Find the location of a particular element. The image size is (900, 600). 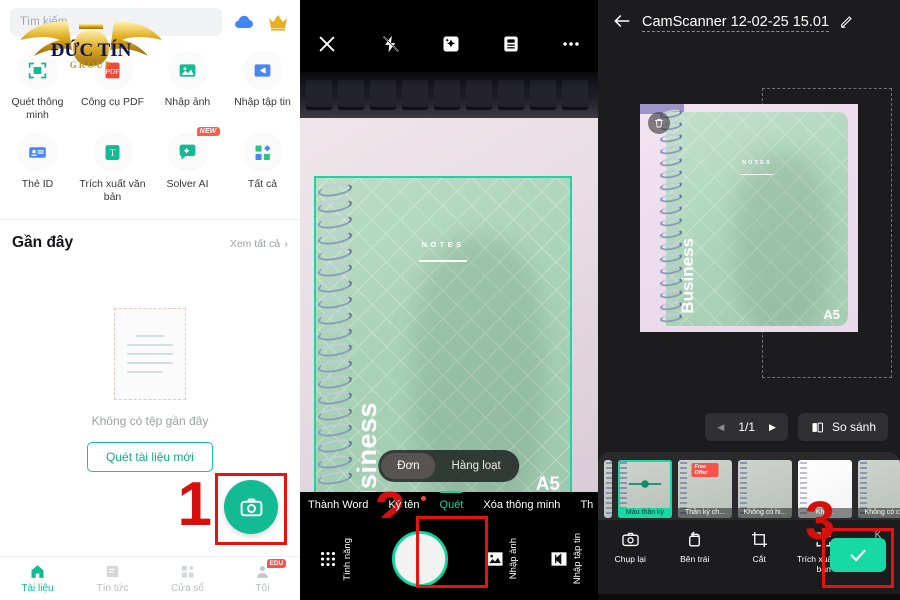

cloud-icon is located at coordinates (244, 22).